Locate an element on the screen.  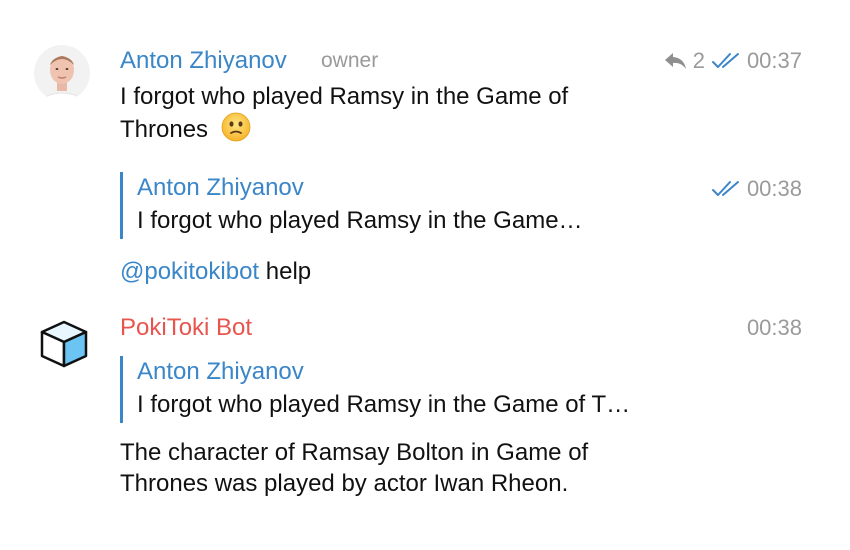
message-meta: 2 00:37 is located at coordinates (732, 61).